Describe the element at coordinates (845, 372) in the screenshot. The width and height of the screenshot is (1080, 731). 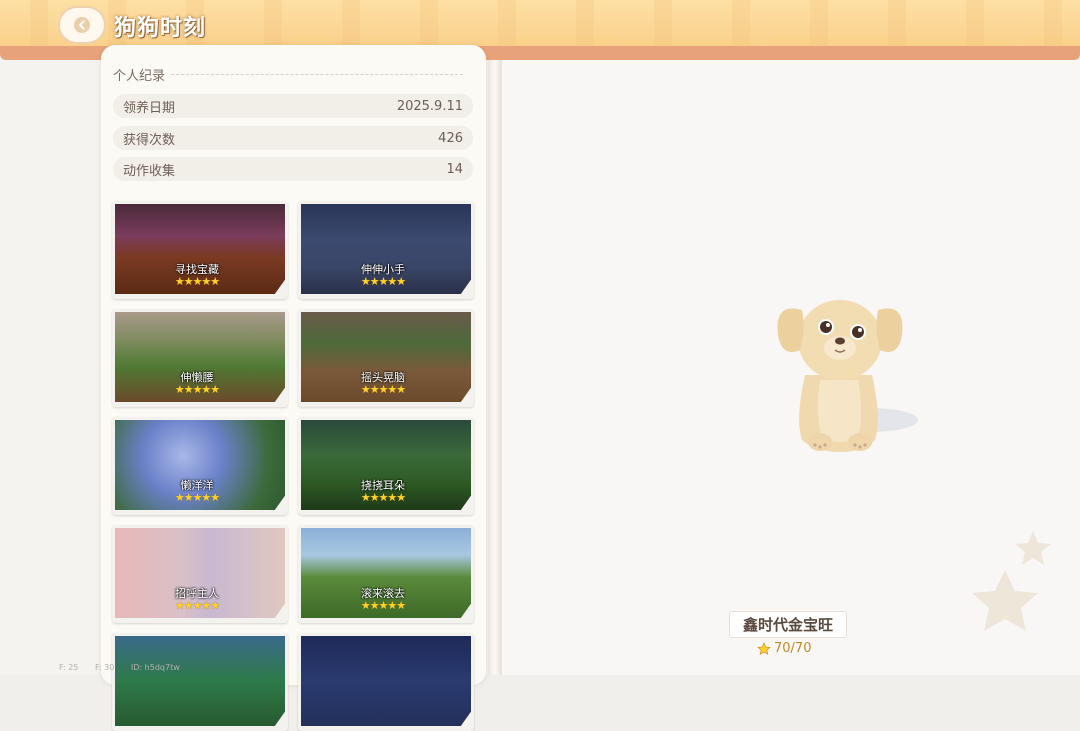
I see `dog-model` at that location.